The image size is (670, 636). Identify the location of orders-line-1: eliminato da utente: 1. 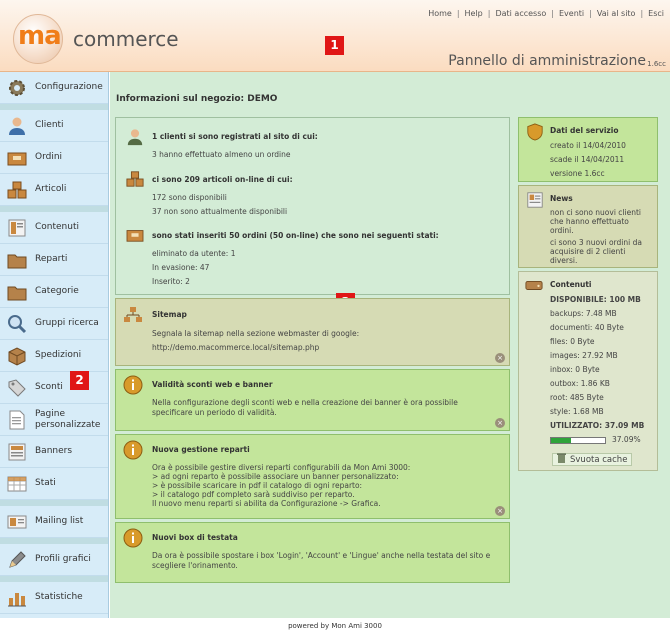
(194, 253).